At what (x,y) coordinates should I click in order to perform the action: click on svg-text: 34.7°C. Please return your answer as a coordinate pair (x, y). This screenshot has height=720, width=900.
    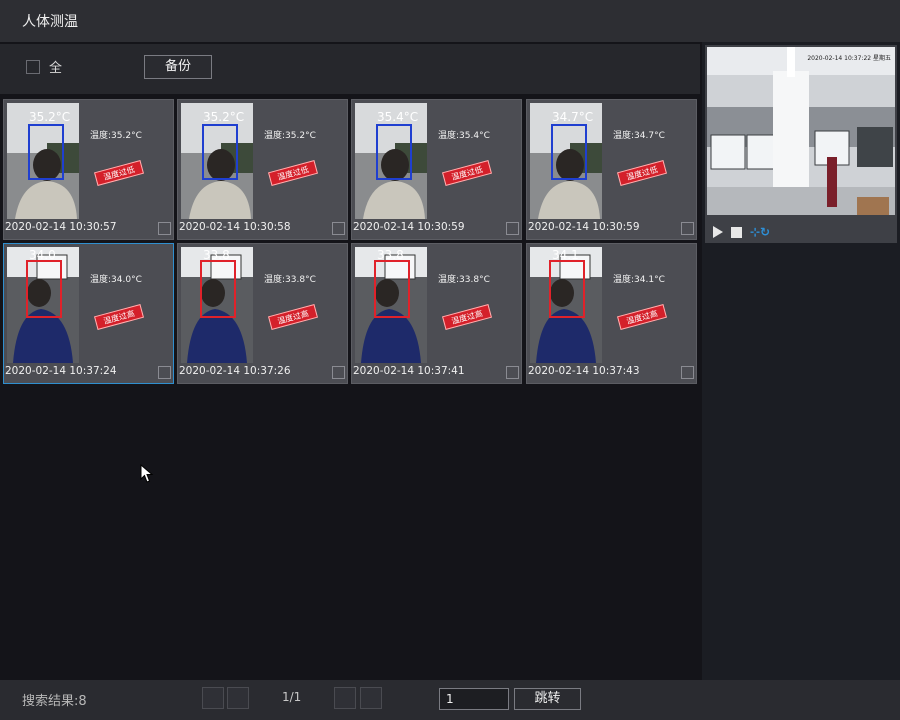
    Looking at the image, I should click on (572, 117).